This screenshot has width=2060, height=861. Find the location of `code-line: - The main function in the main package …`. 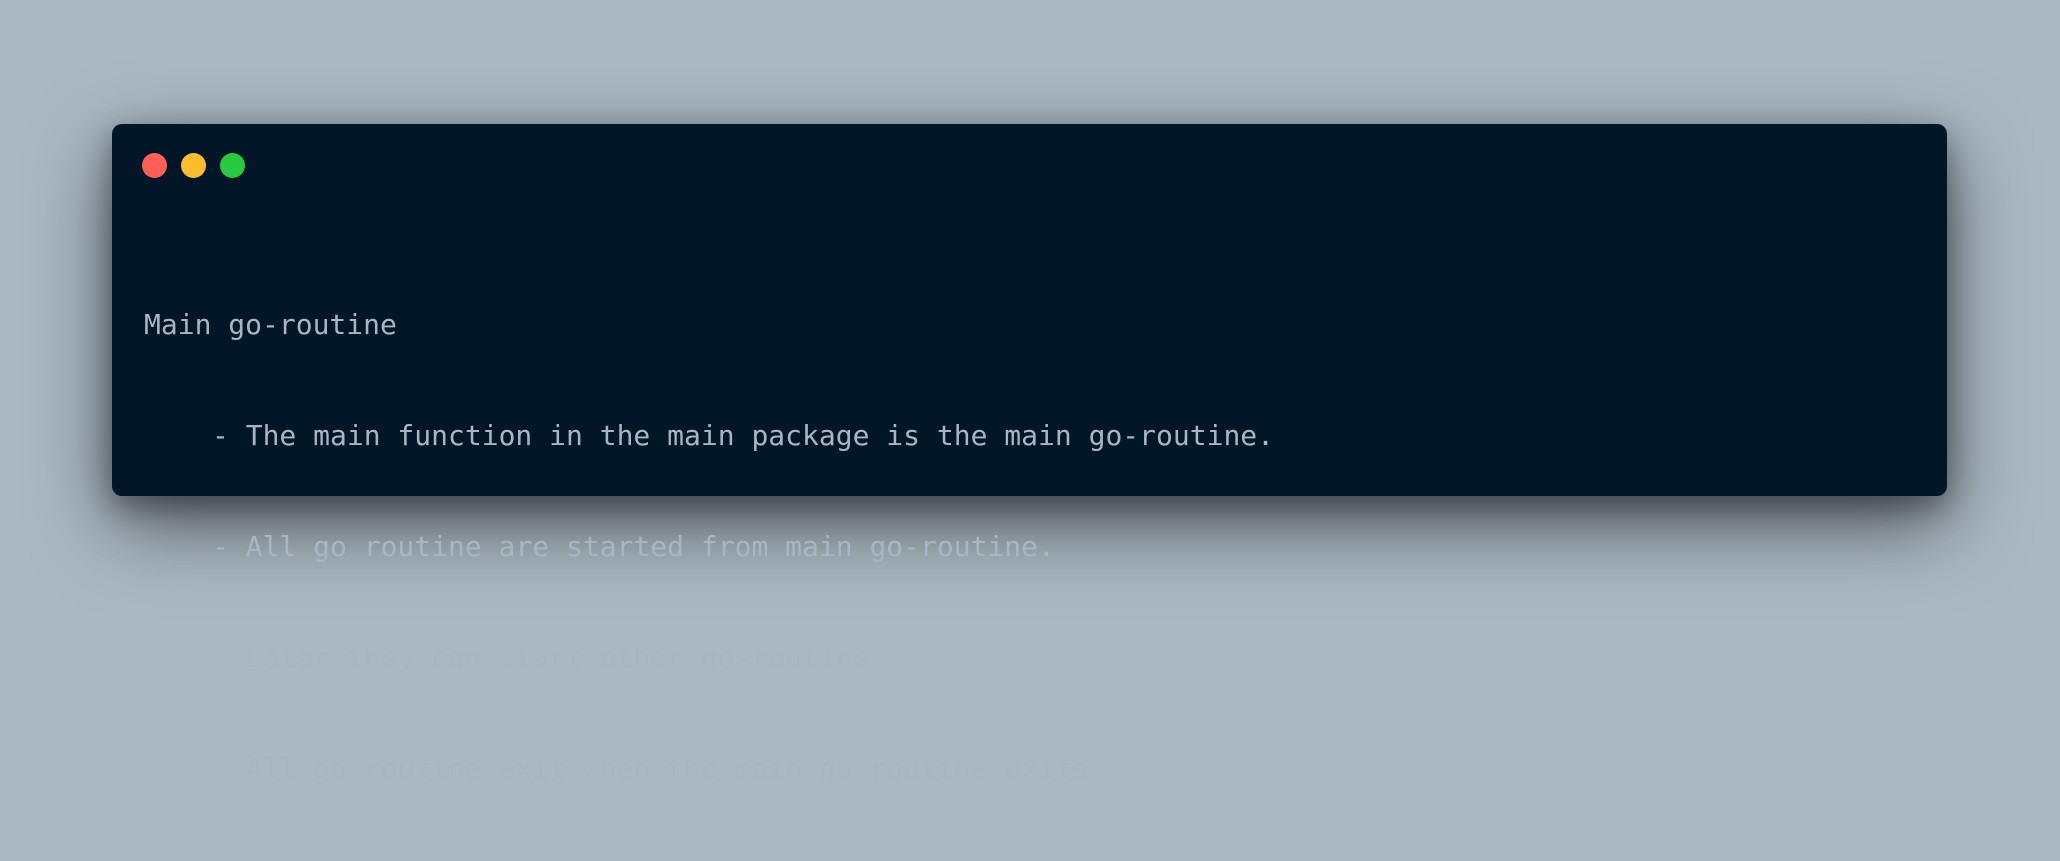

code-line: - The main function in the main package … is located at coordinates (743, 435).